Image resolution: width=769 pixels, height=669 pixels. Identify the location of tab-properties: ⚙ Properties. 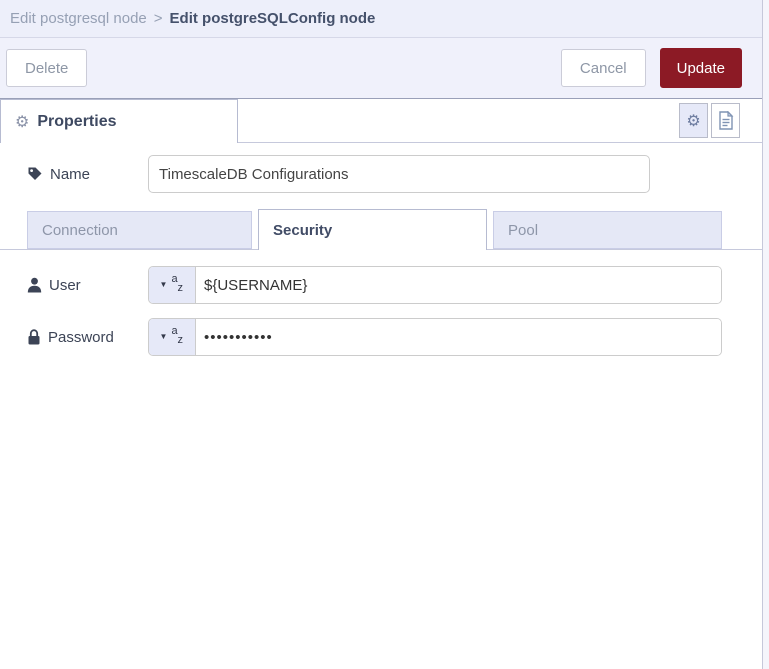
(119, 121).